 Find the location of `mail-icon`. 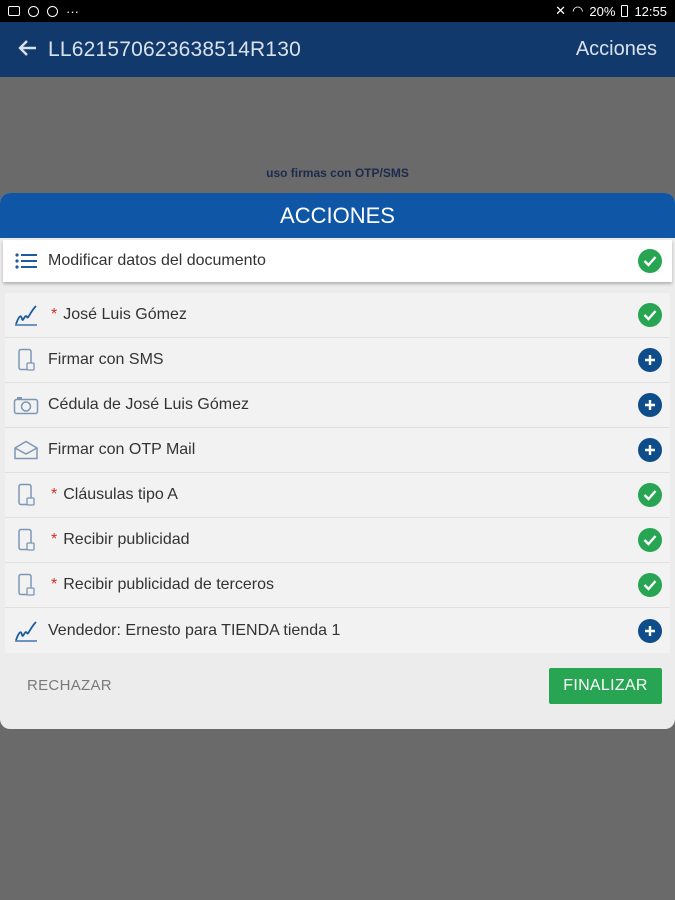

mail-icon is located at coordinates (26, 450).